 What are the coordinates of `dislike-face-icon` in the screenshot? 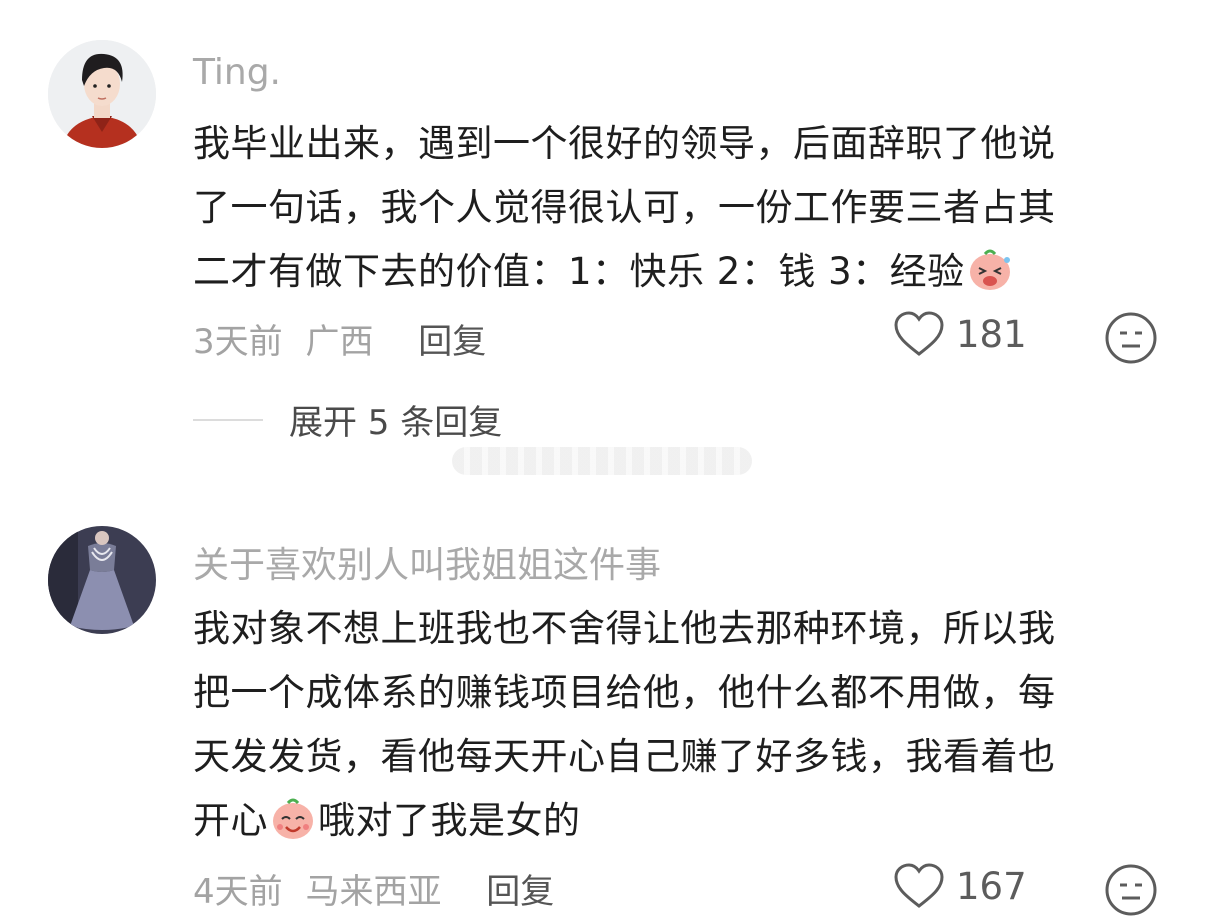 It's located at (1131, 890).